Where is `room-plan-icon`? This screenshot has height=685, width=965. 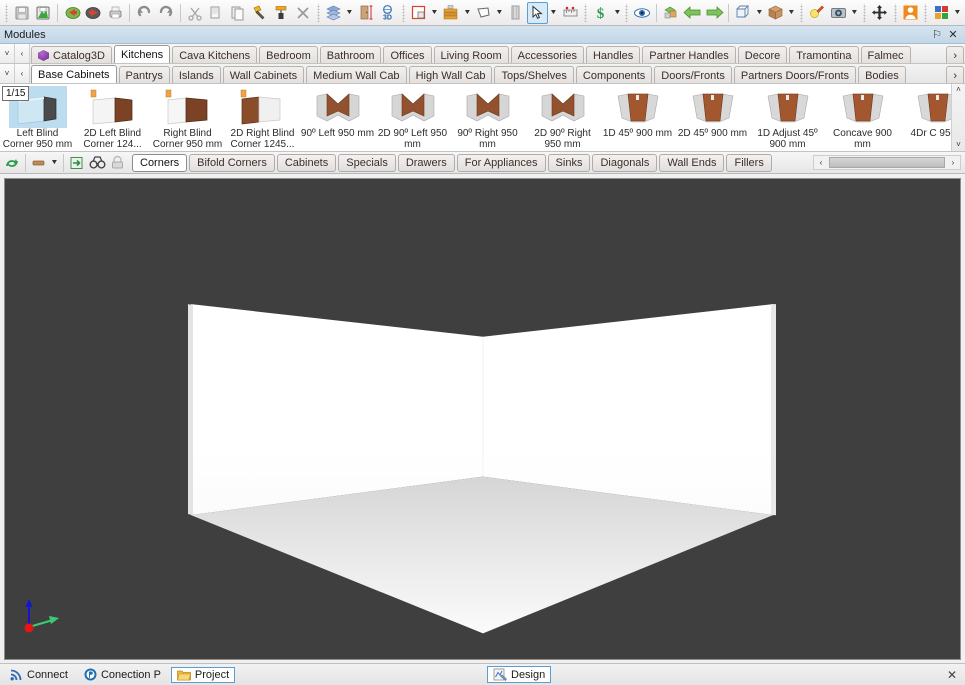
room-plan-icon is located at coordinates (419, 13).